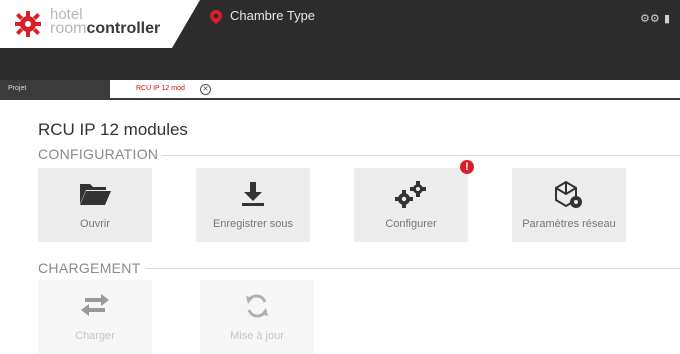 This screenshot has height=354, width=680. I want to click on refresh-icon, so click(257, 308).